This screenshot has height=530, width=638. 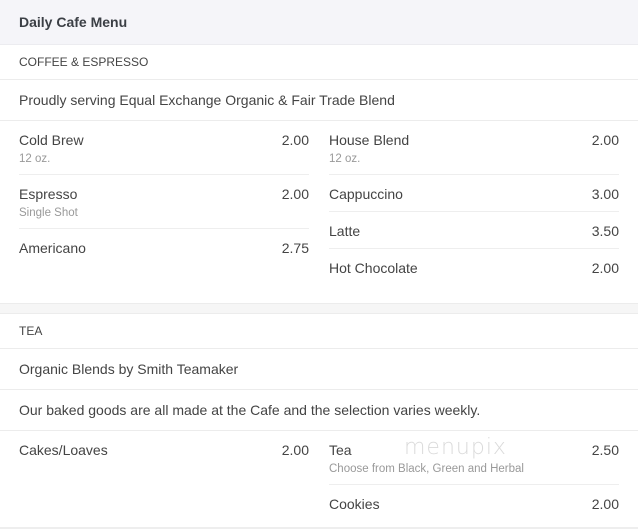 What do you see at coordinates (426, 469) in the screenshot?
I see `item-description: Choose from Black, Green and Herbal` at bounding box center [426, 469].